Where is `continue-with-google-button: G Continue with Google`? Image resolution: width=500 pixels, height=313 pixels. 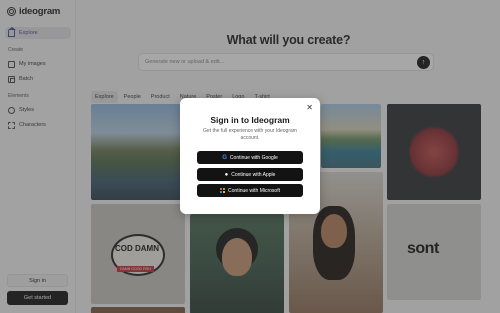 continue-with-google-button: G Continue with Google is located at coordinates (250, 157).